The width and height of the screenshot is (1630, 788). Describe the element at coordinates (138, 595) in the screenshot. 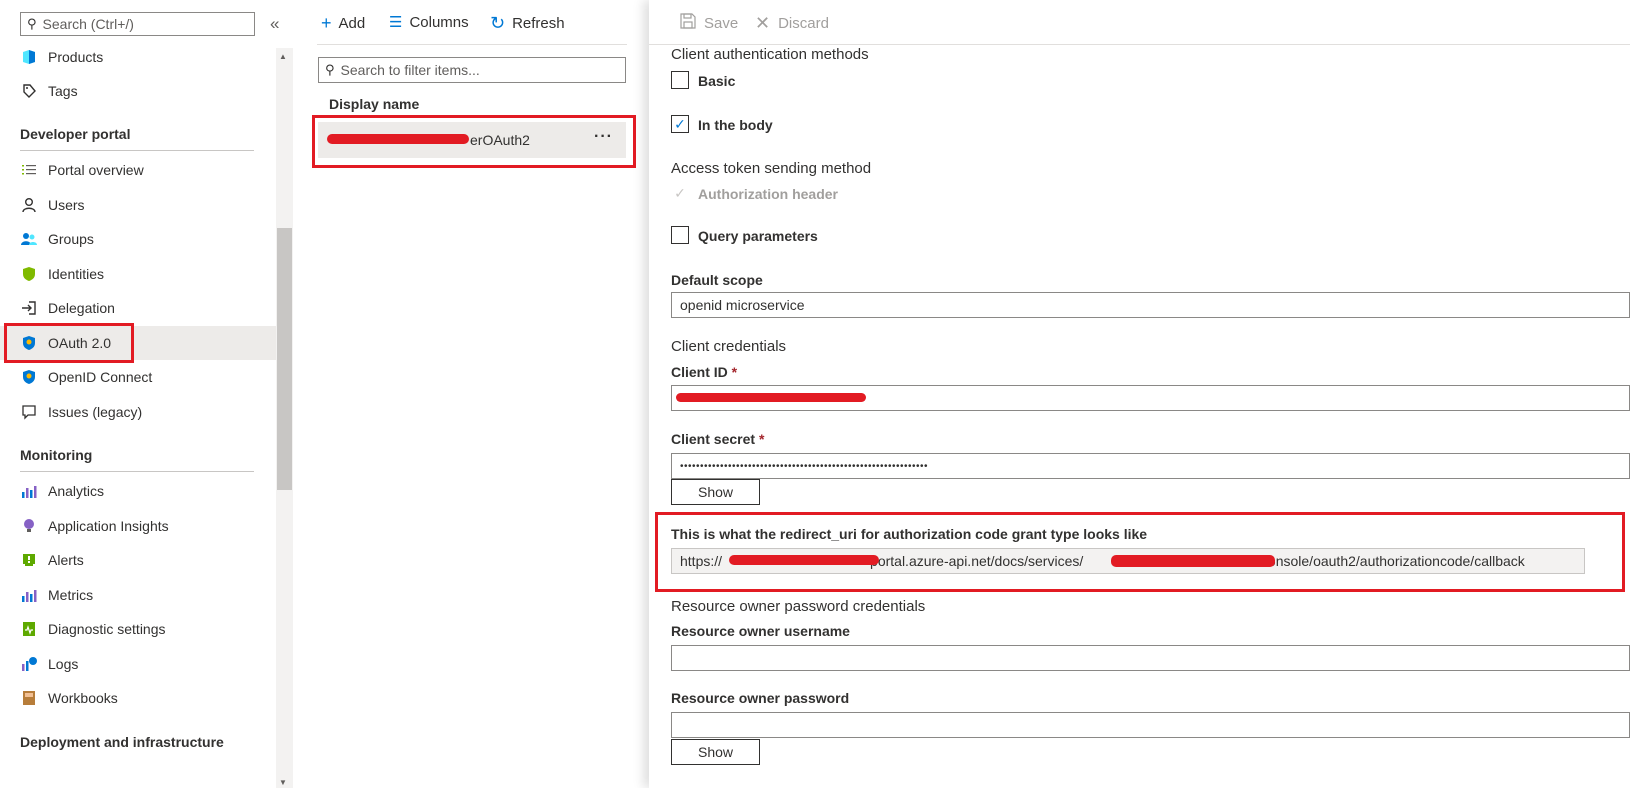

I see `nav-item-metrics: Metrics` at that location.